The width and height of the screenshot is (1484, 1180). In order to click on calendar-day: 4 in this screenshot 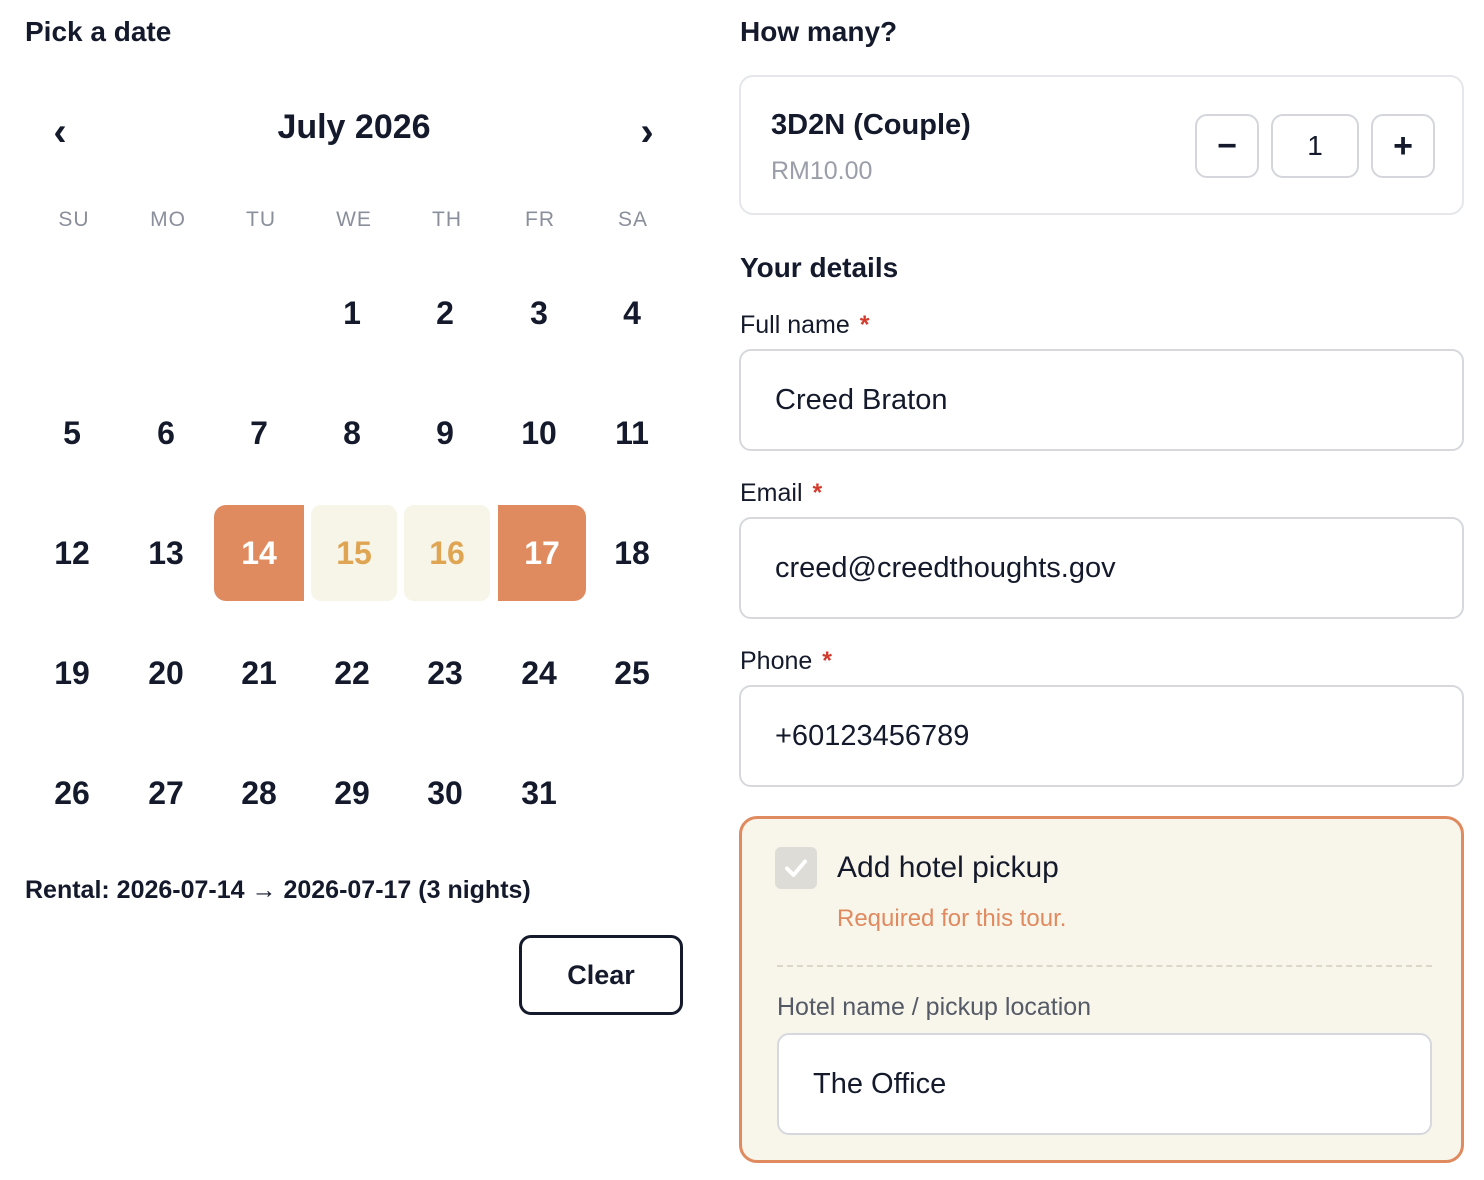, I will do `click(632, 313)`.